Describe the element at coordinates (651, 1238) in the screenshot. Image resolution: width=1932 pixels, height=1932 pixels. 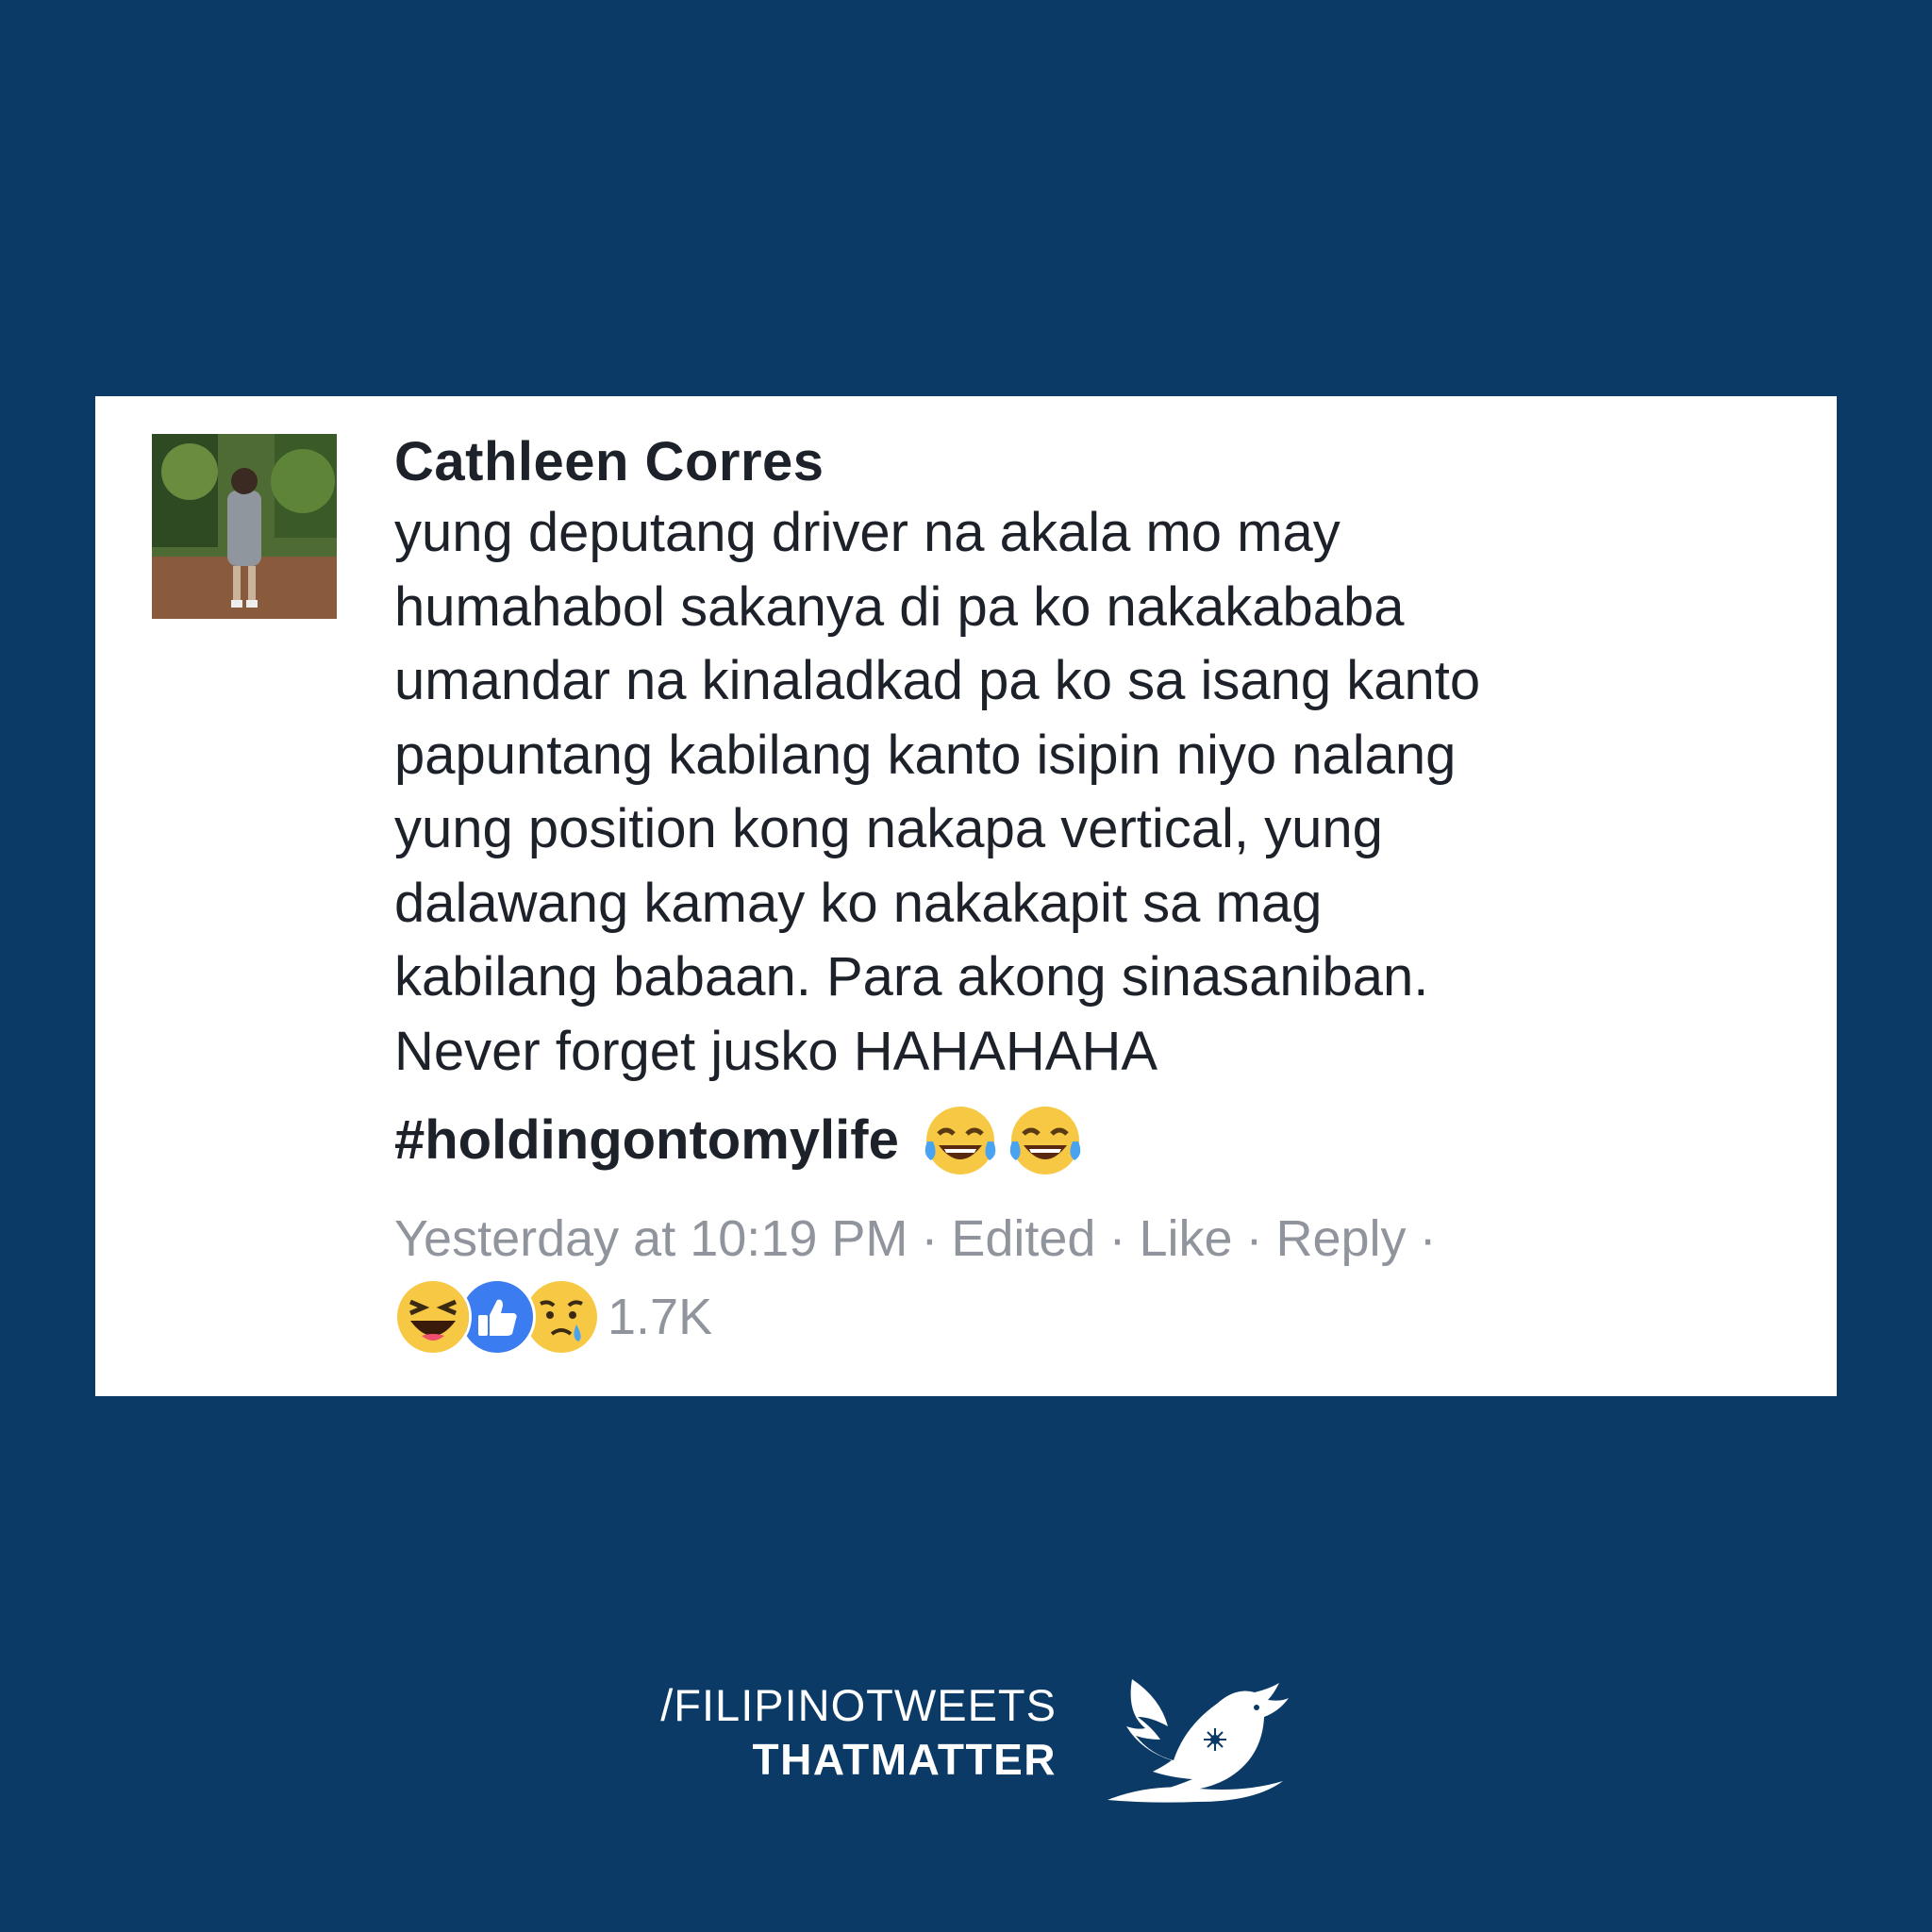
I see `timestamp: Yesterday at 10:19 PM` at that location.